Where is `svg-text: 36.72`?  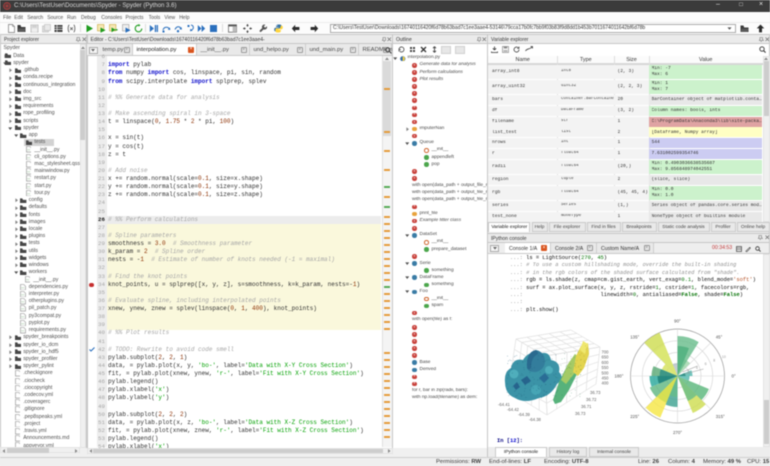
svg-text: 36.72 is located at coordinates (591, 399).